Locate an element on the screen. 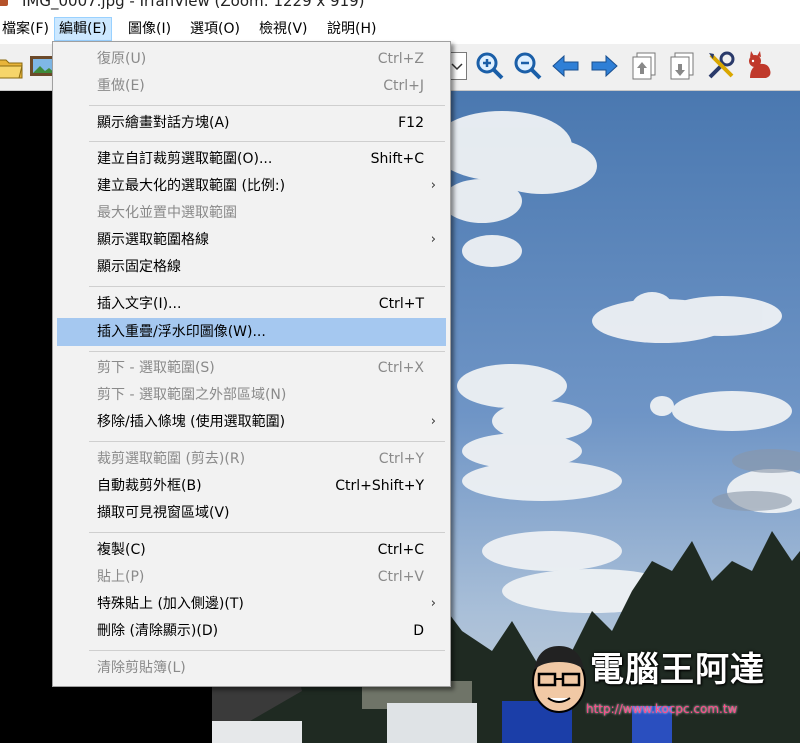 This screenshot has width=800, height=743. menu-item-shortcut: Ctrl+Shift+Y is located at coordinates (379, 486).